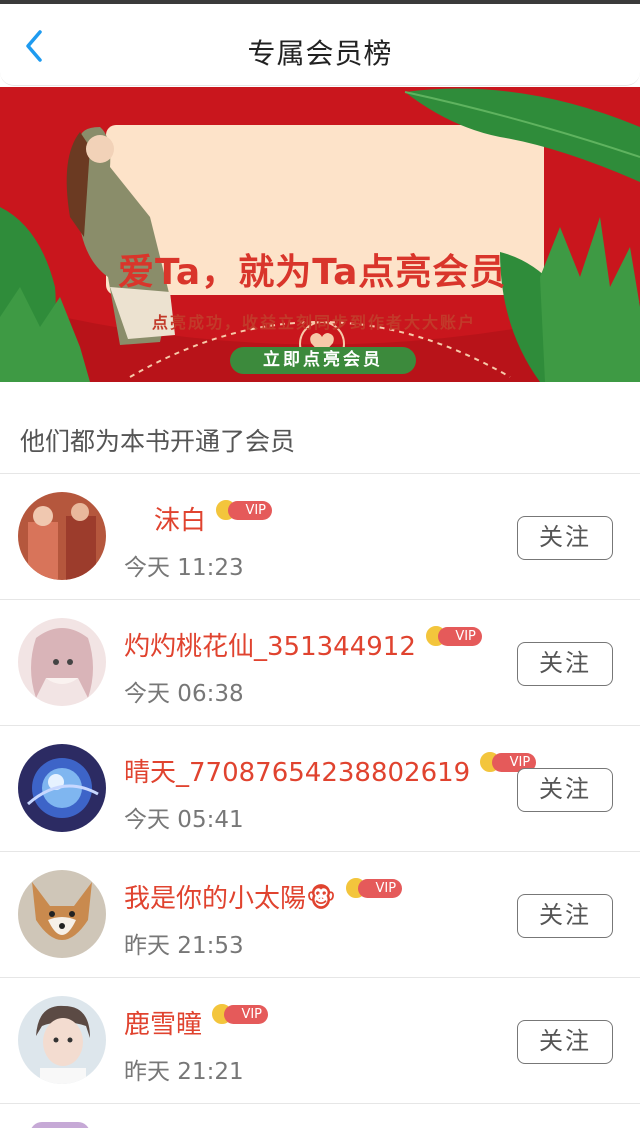  I want to click on member-name: 鹿雪瞳, so click(163, 1025).